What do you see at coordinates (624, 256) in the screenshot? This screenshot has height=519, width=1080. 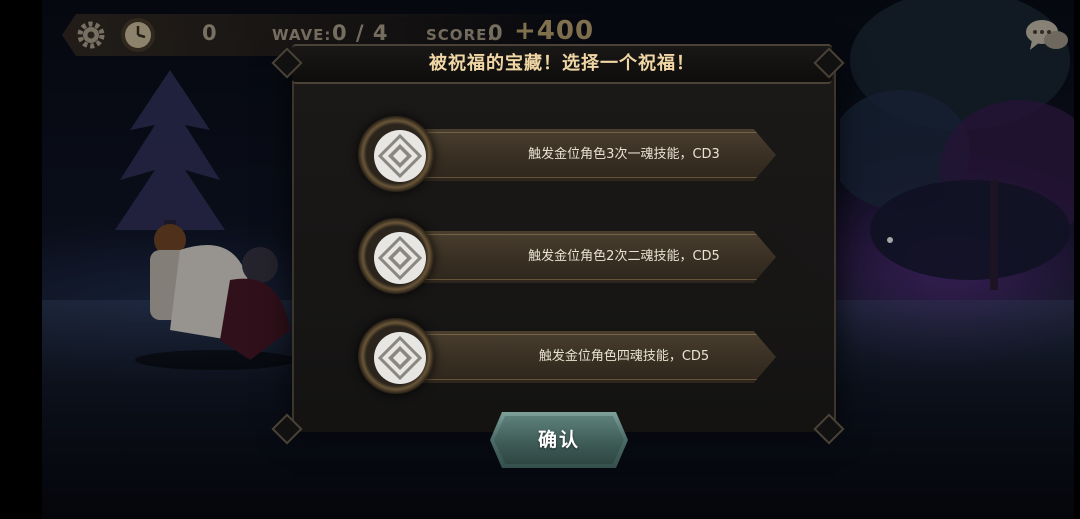 I see `option-label: 触发金位角色2次二魂技能，CD5` at bounding box center [624, 256].